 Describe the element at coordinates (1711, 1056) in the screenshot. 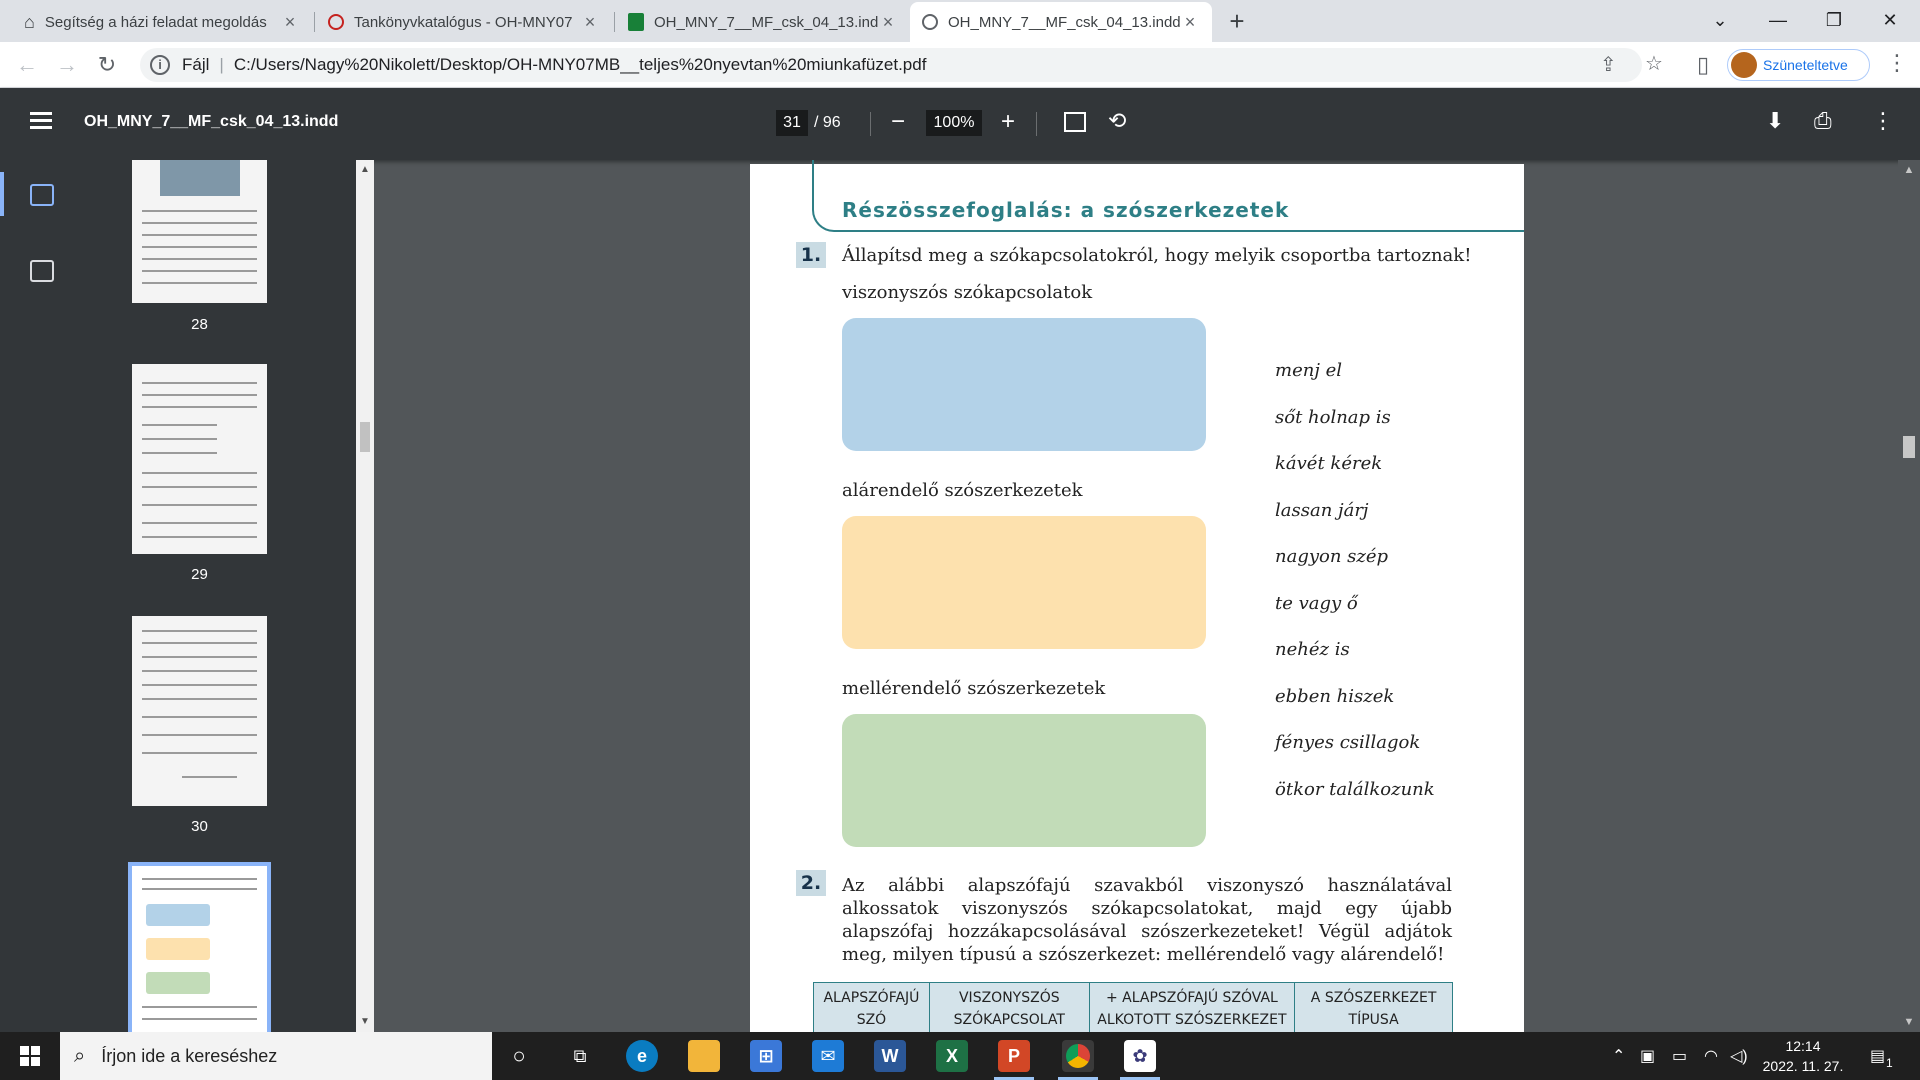

I see `wifi-icon: ◠` at that location.